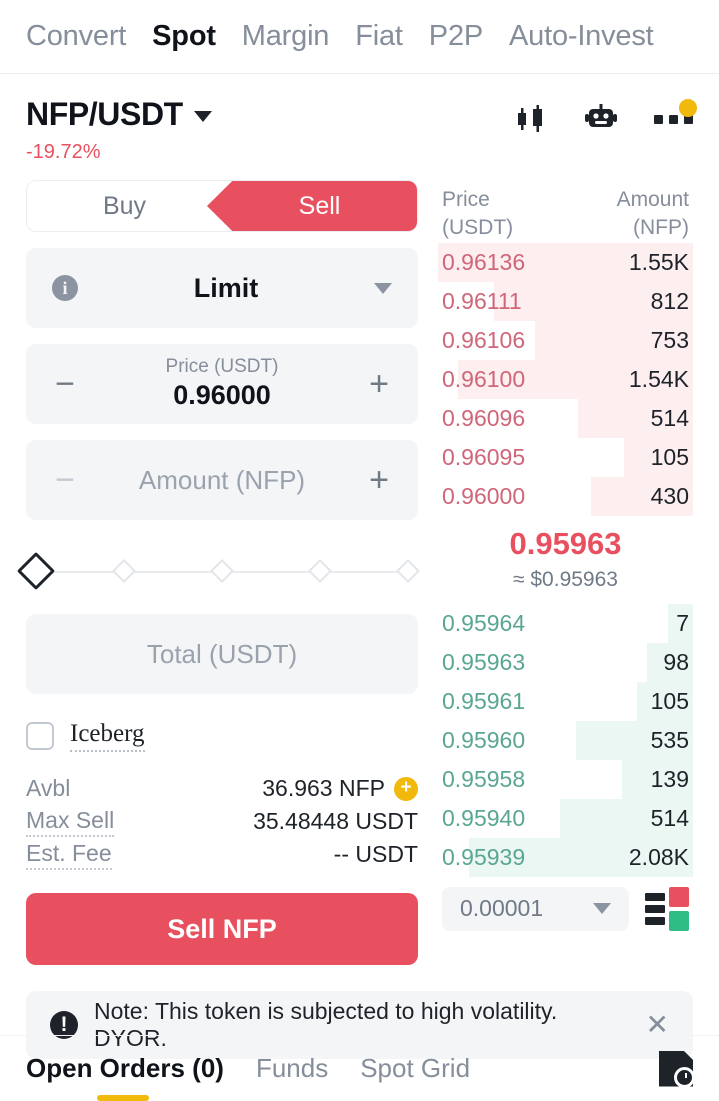  Describe the element at coordinates (379, 36) in the screenshot. I see `nav-item-fiat: Fiat` at that location.